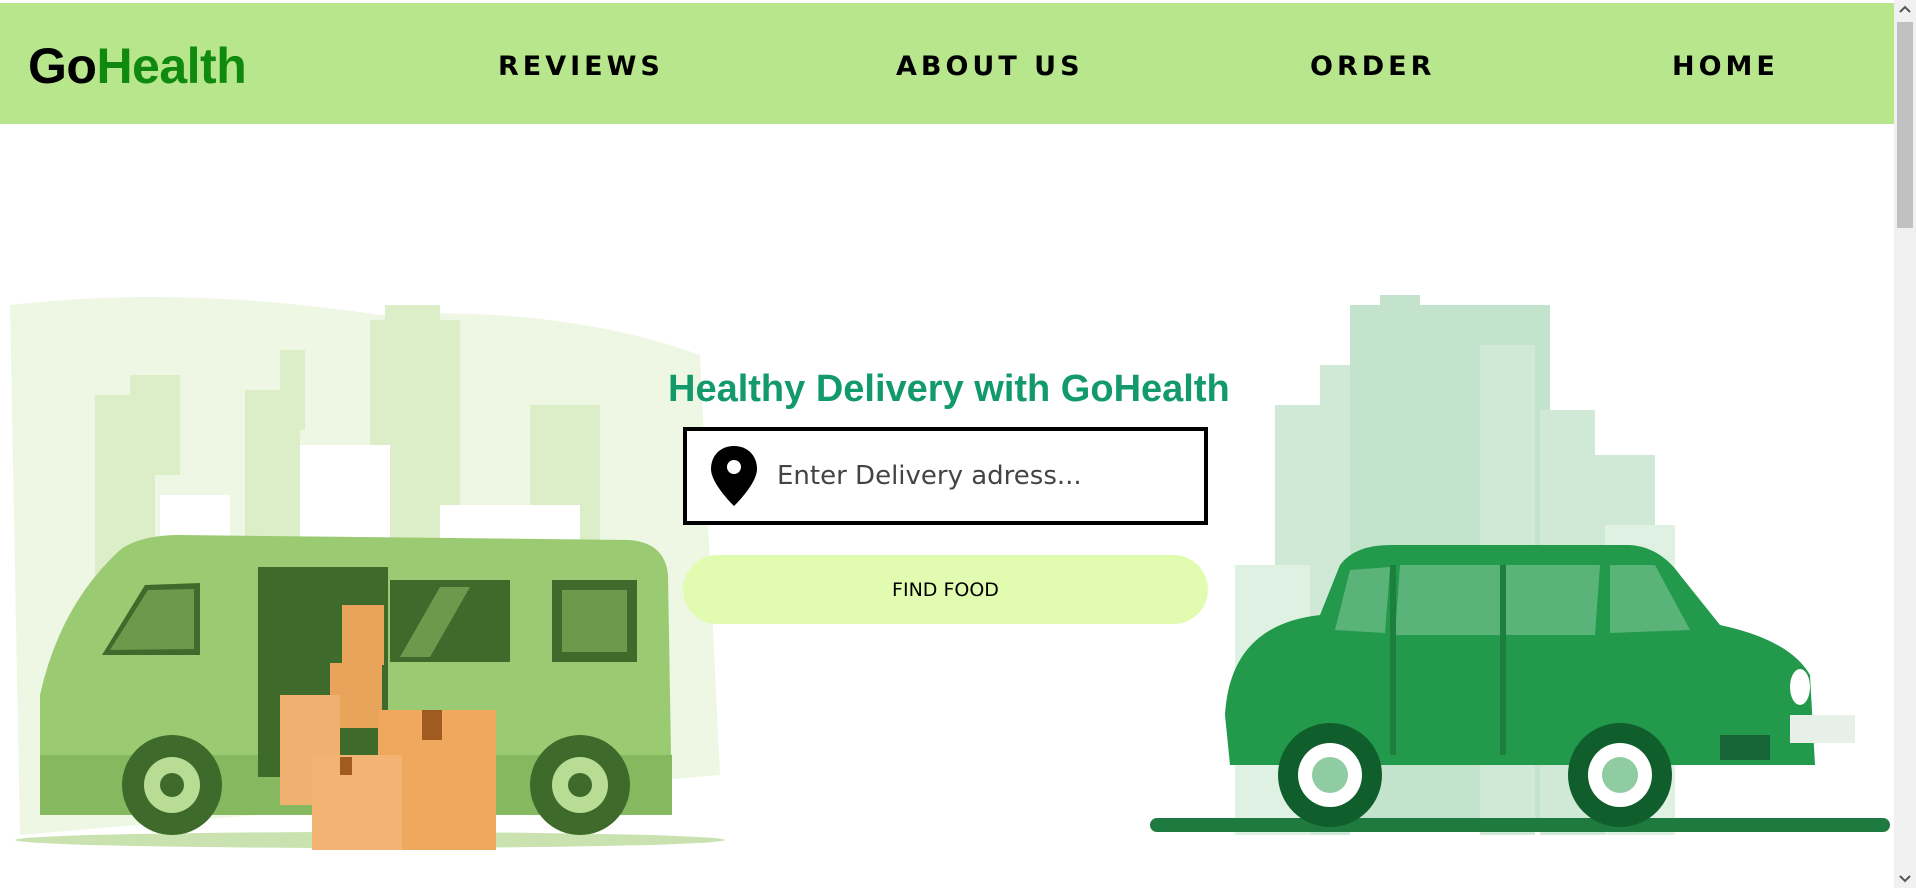 The image size is (1916, 888). What do you see at coordinates (1905, 879) in the screenshot?
I see `scroll-down-arrow-icon` at bounding box center [1905, 879].